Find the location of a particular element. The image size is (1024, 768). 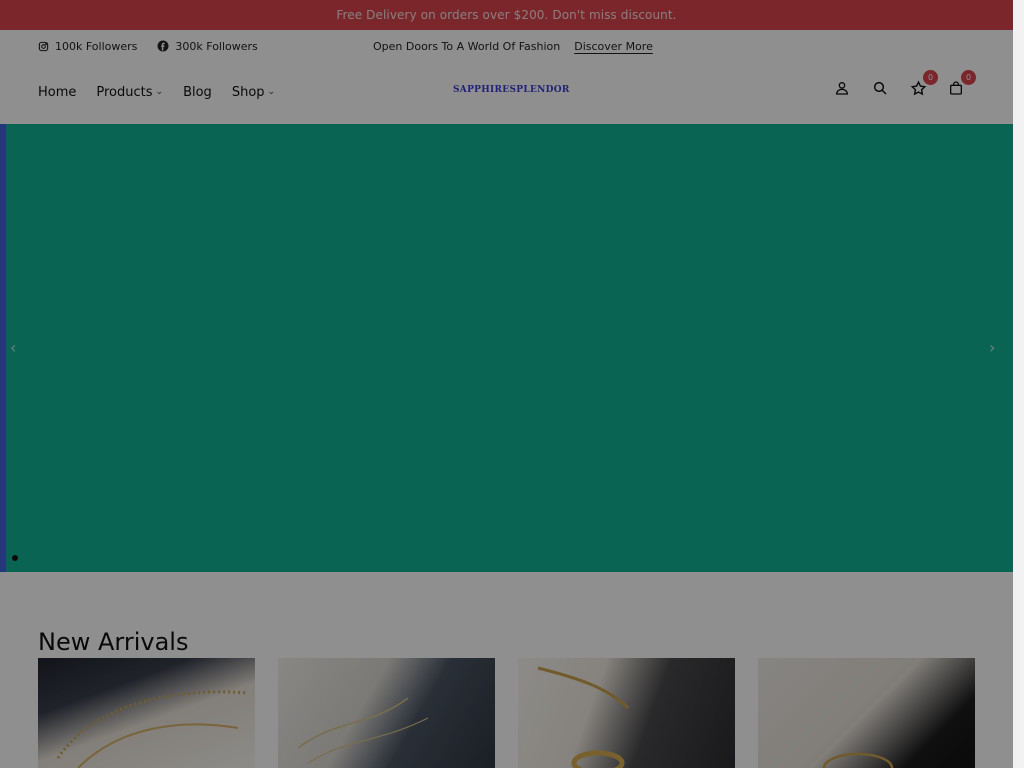

facebook-icon is located at coordinates (163, 46).